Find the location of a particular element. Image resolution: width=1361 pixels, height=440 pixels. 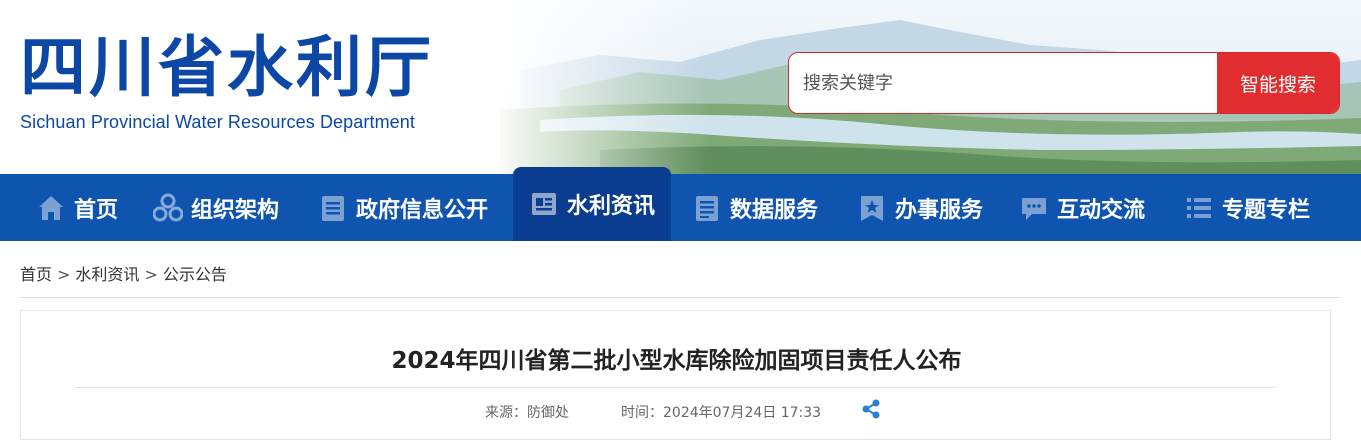

nav-item-special-topics: 专题专栏 is located at coordinates (1247, 207).